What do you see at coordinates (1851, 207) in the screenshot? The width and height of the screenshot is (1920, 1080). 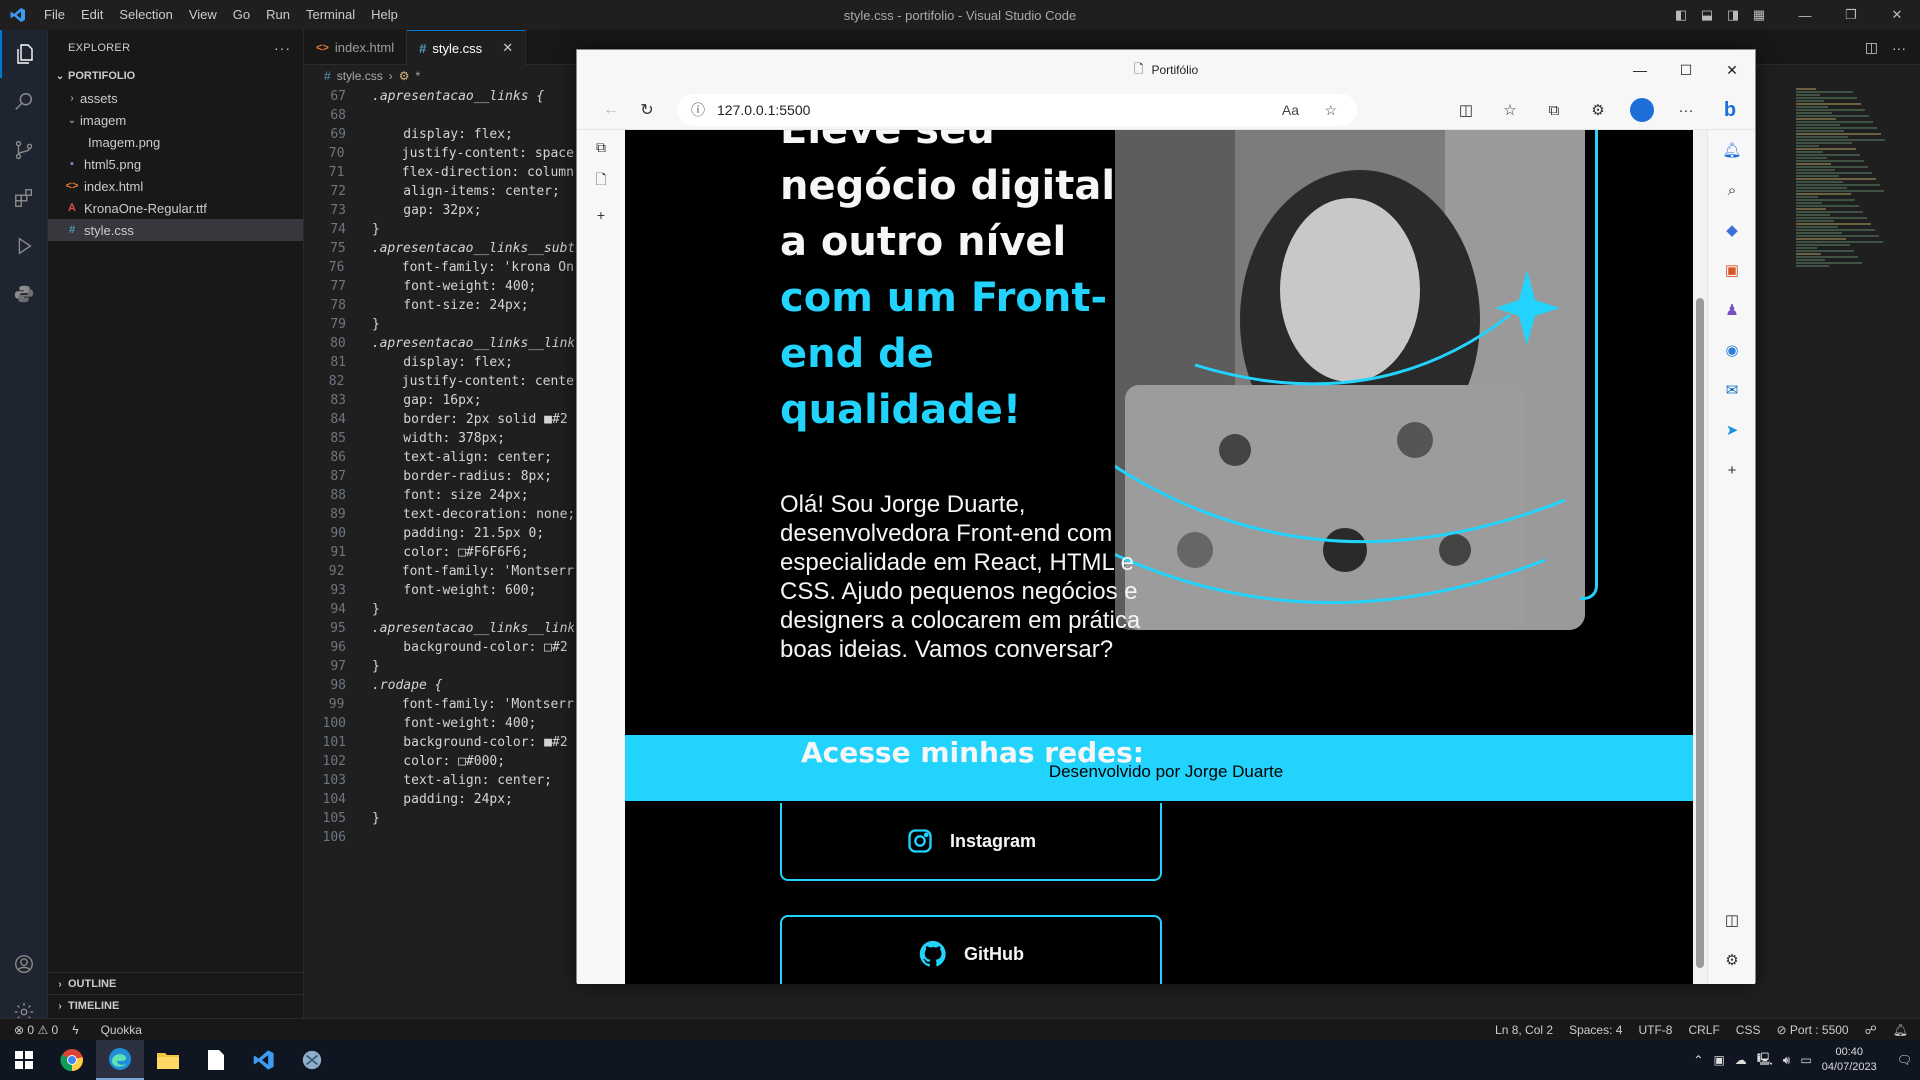 I see `minimap` at bounding box center [1851, 207].